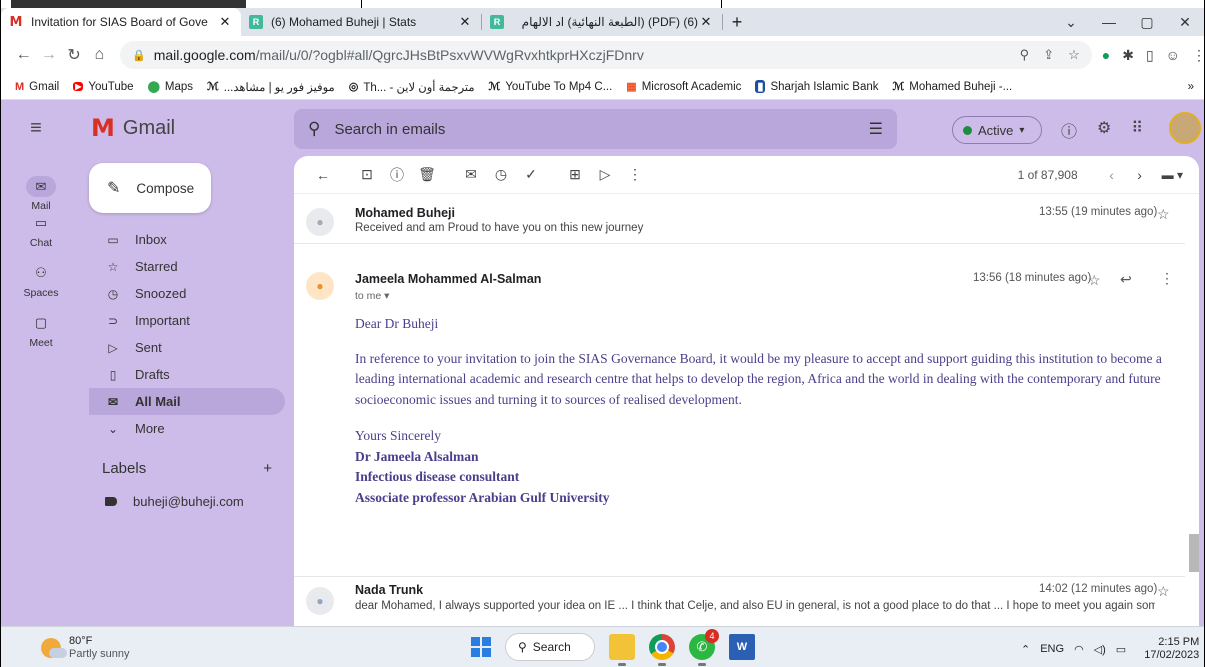 The height and width of the screenshot is (667, 1205). What do you see at coordinates (103, 87) in the screenshot?
I see `bookmark-youtube: ▶ YouTube` at bounding box center [103, 87].